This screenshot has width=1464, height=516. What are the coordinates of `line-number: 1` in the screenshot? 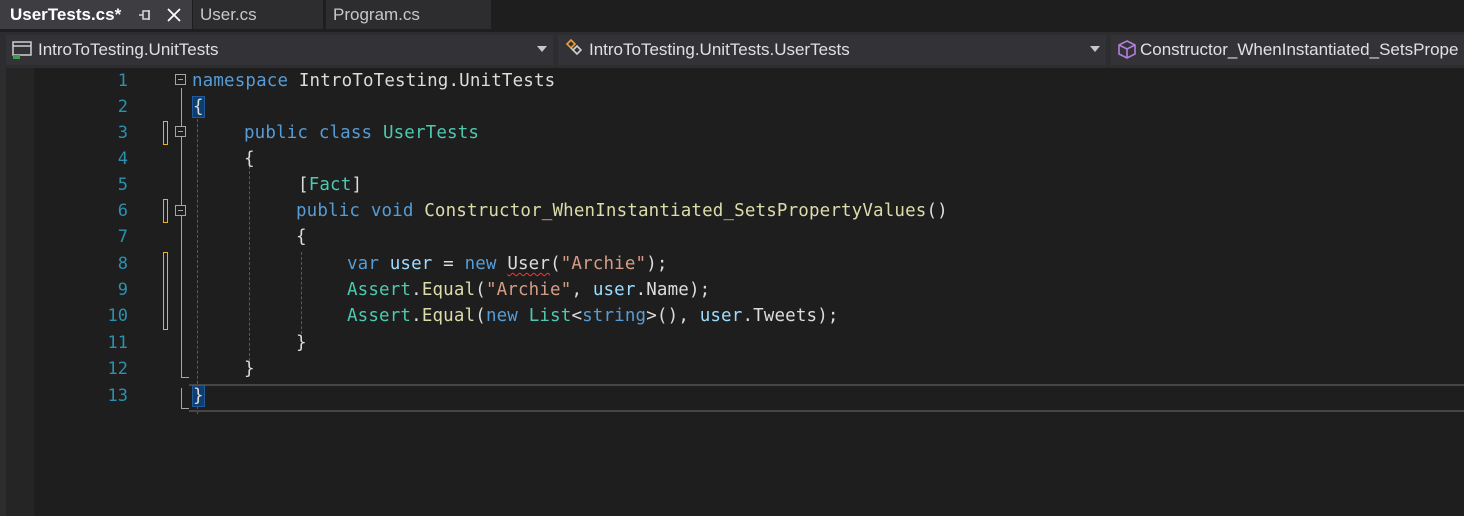 It's located at (122, 81).